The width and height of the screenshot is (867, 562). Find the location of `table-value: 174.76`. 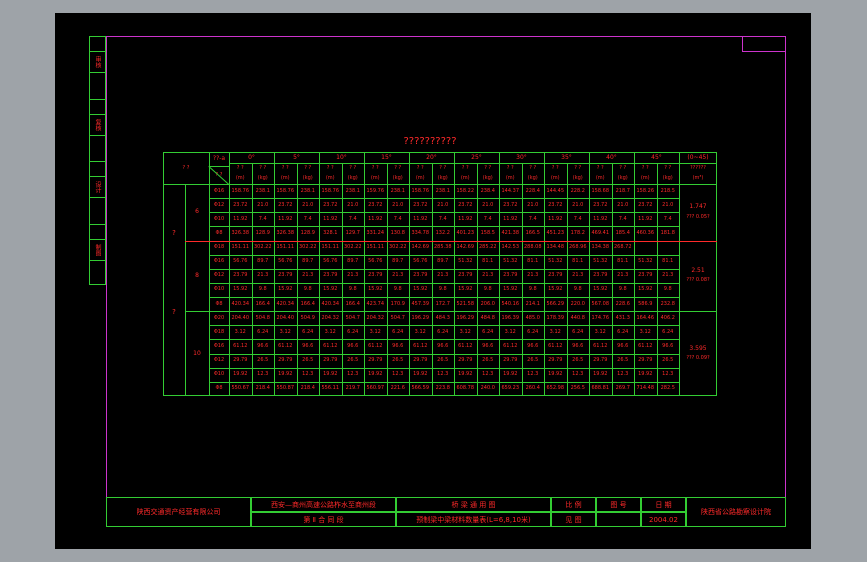

table-value: 174.76 is located at coordinates (600, 317).